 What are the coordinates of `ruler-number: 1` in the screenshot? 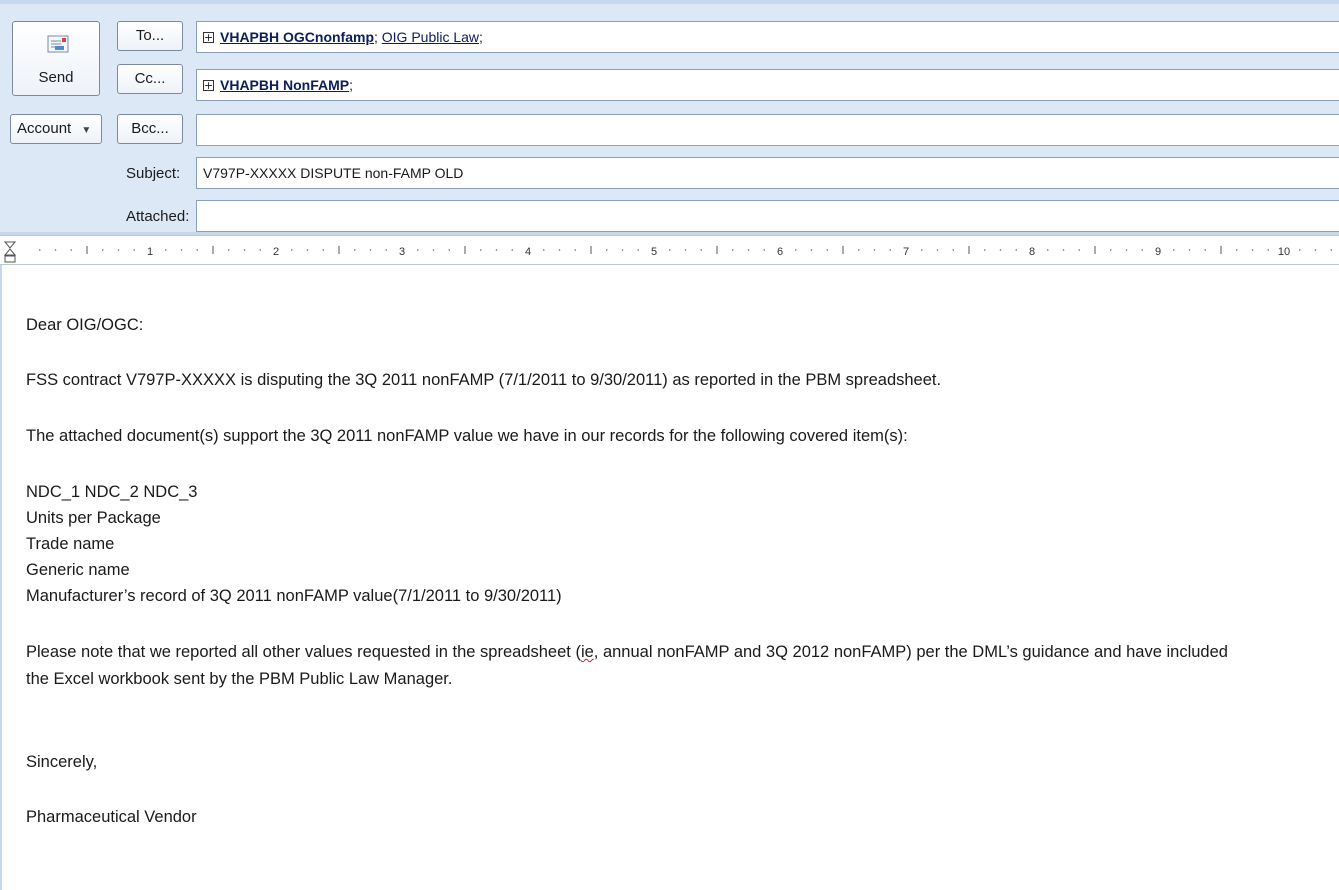 It's located at (150, 252).